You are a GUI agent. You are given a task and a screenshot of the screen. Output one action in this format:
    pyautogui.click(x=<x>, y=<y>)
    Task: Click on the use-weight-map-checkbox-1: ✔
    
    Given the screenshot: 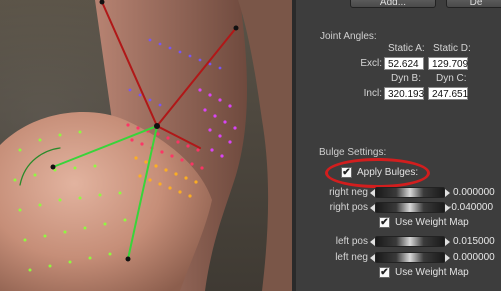 What is the action you would take?
    pyautogui.click(x=384, y=222)
    